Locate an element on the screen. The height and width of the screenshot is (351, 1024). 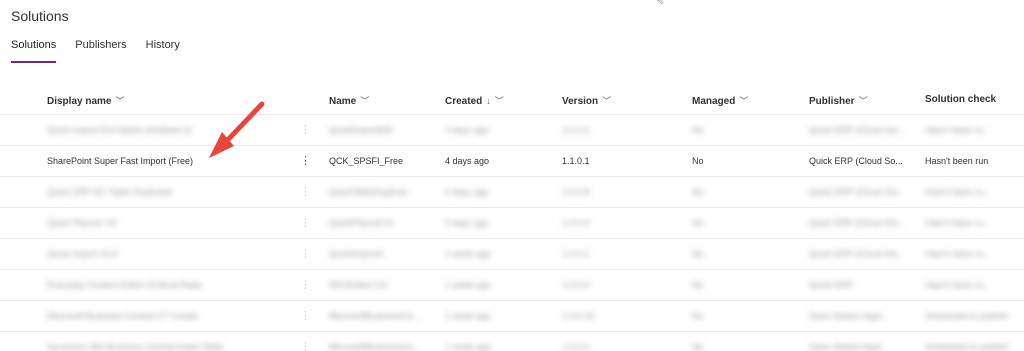
column-header-solution-check: Solution check is located at coordinates (970, 99).